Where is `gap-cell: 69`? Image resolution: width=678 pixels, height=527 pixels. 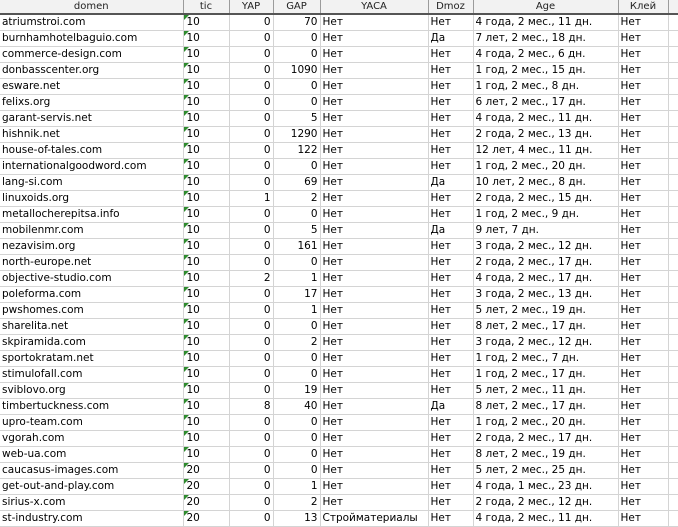
gap-cell: 69 is located at coordinates (297, 182).